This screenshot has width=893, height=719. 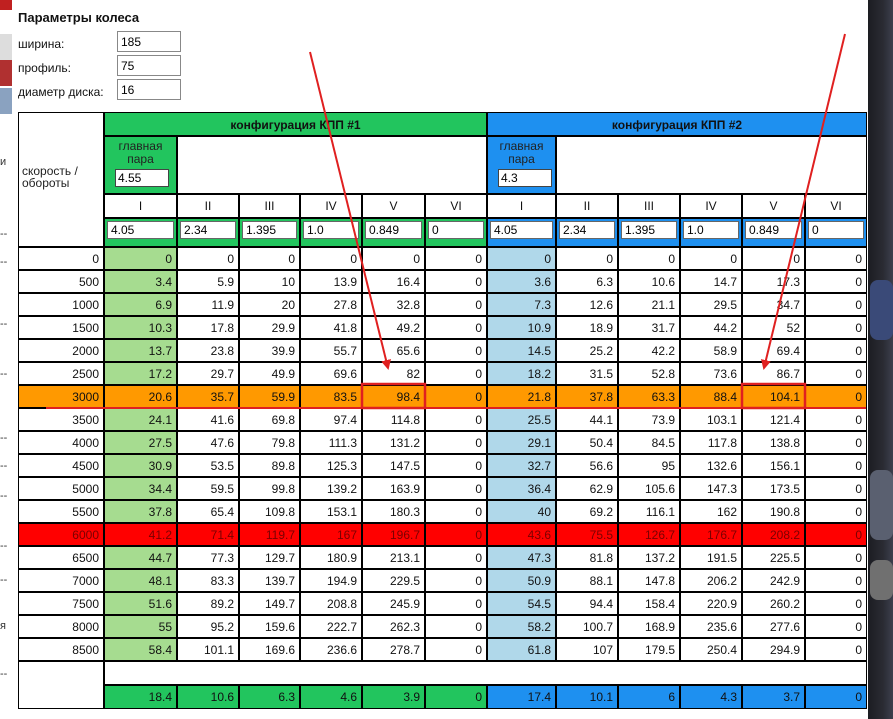 What do you see at coordinates (711, 465) in the screenshot?
I see `config2-speed-cell: 132.6` at bounding box center [711, 465].